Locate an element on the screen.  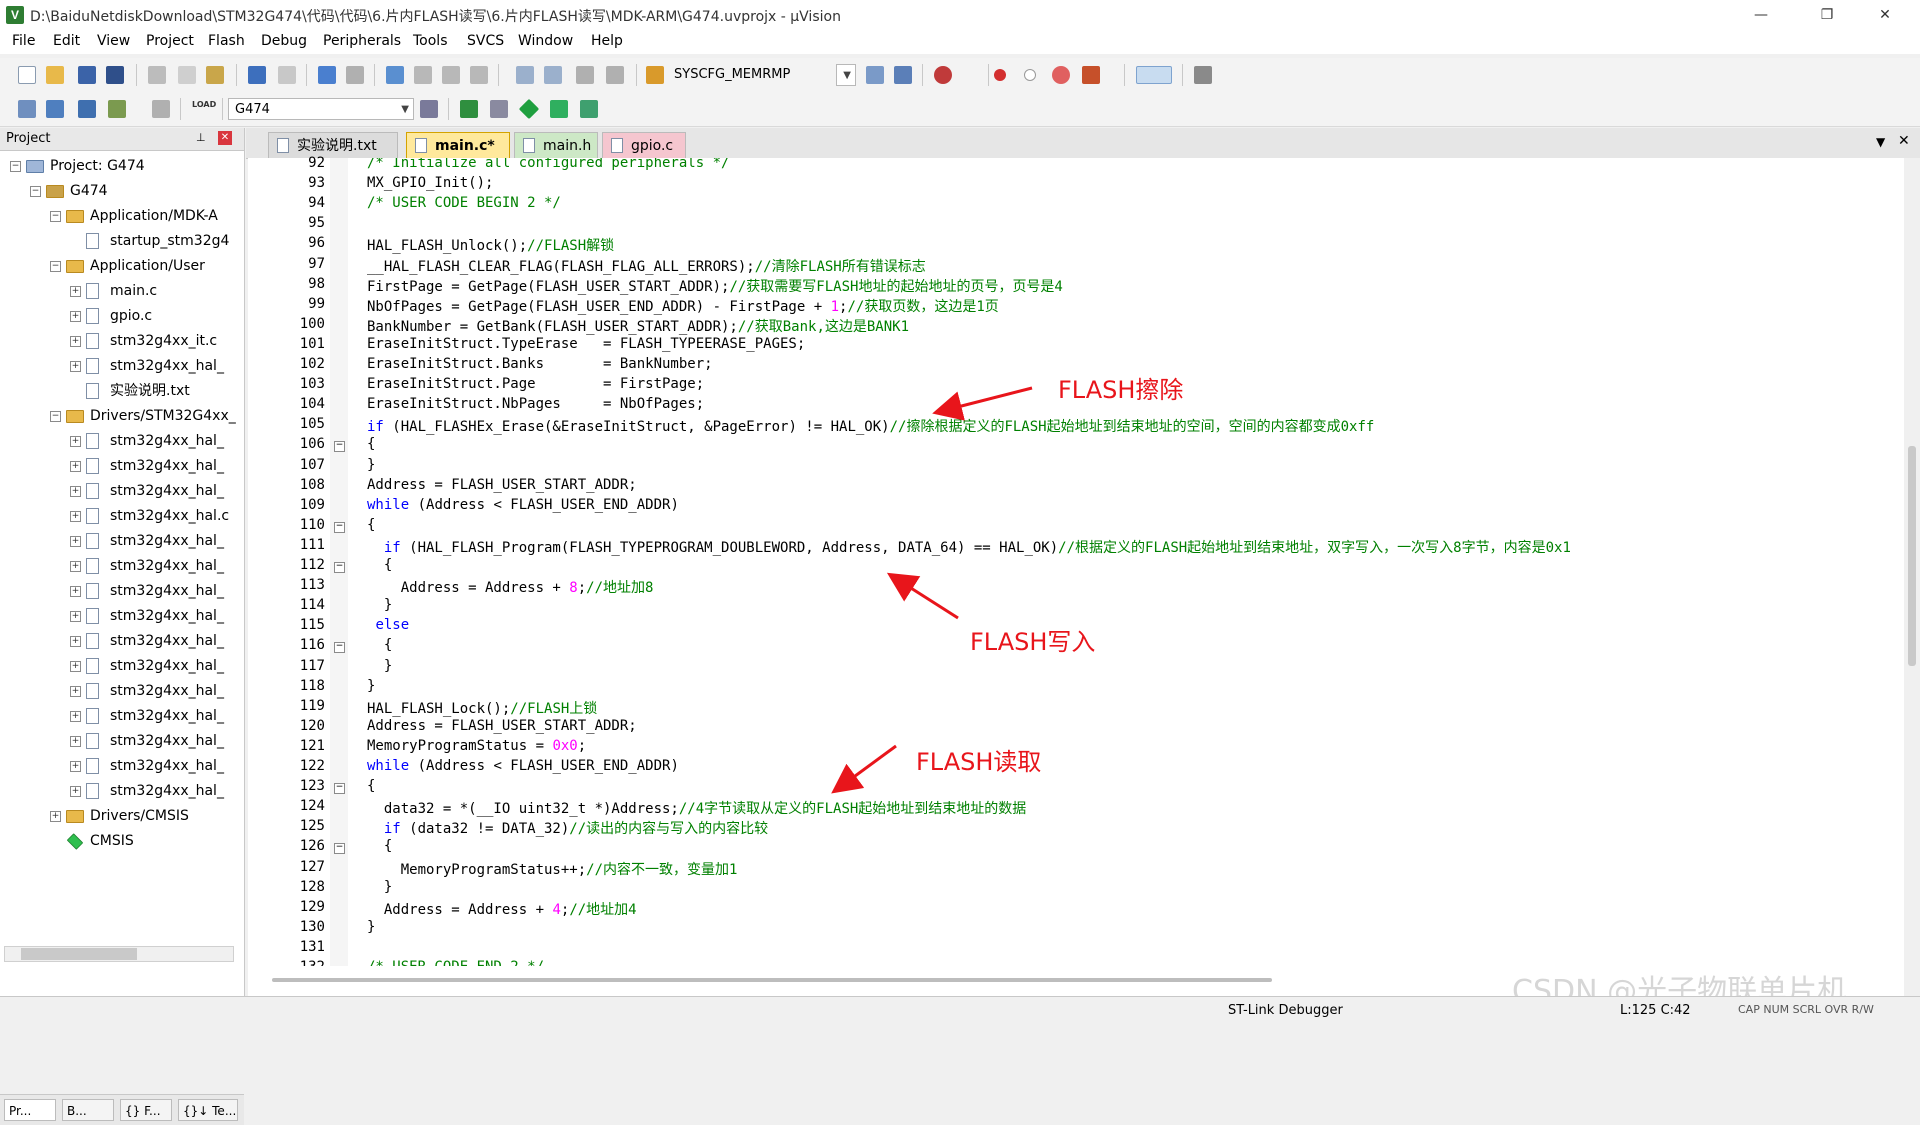
tree-item: + stm32g4xx_it.c is located at coordinates (120, 341).